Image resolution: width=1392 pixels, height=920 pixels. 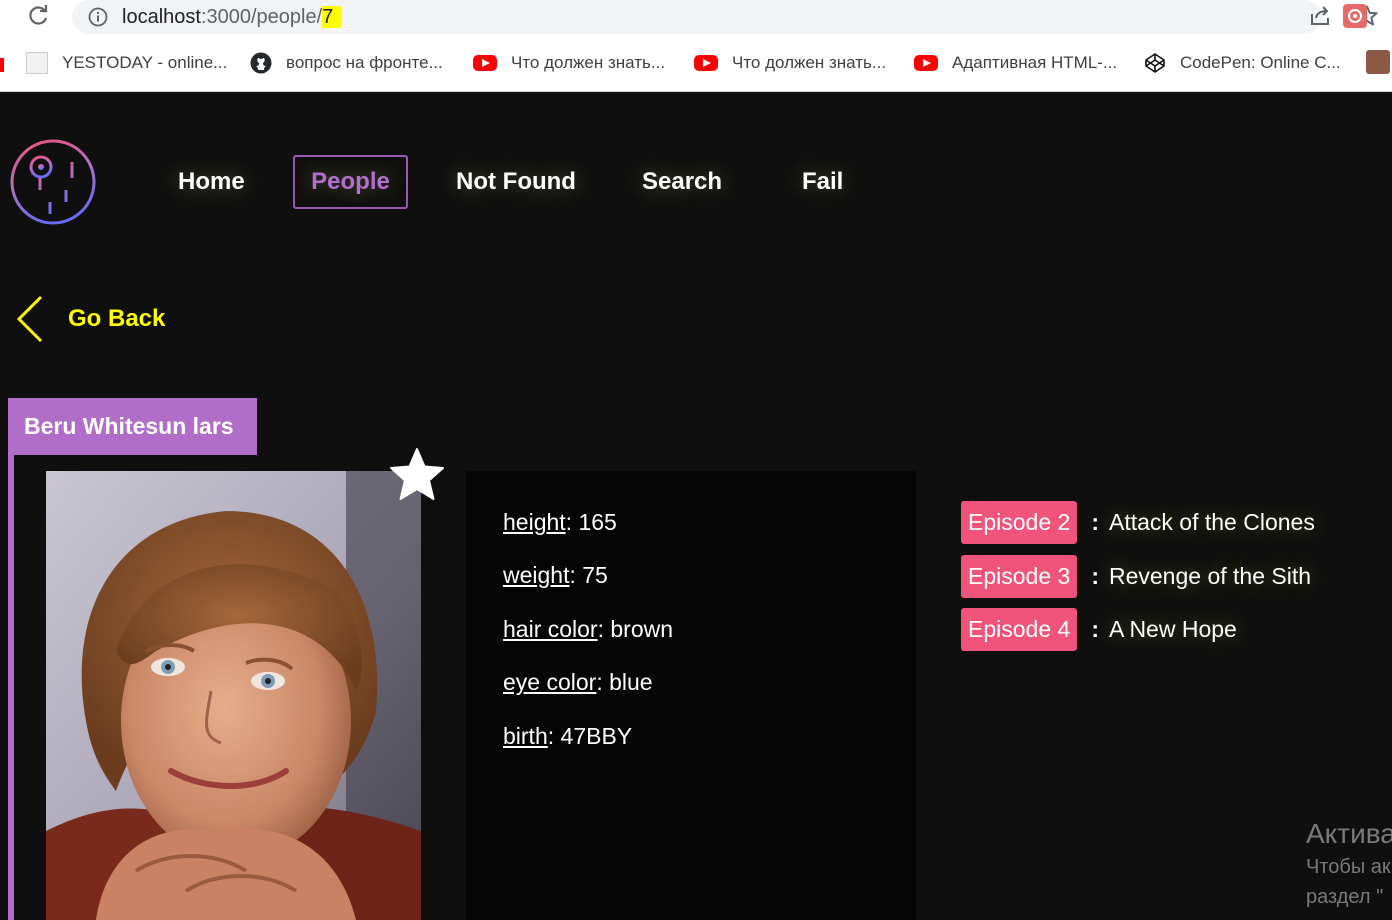 What do you see at coordinates (2, 65) in the screenshot?
I see `bookmark-overflow-icon` at bounding box center [2, 65].